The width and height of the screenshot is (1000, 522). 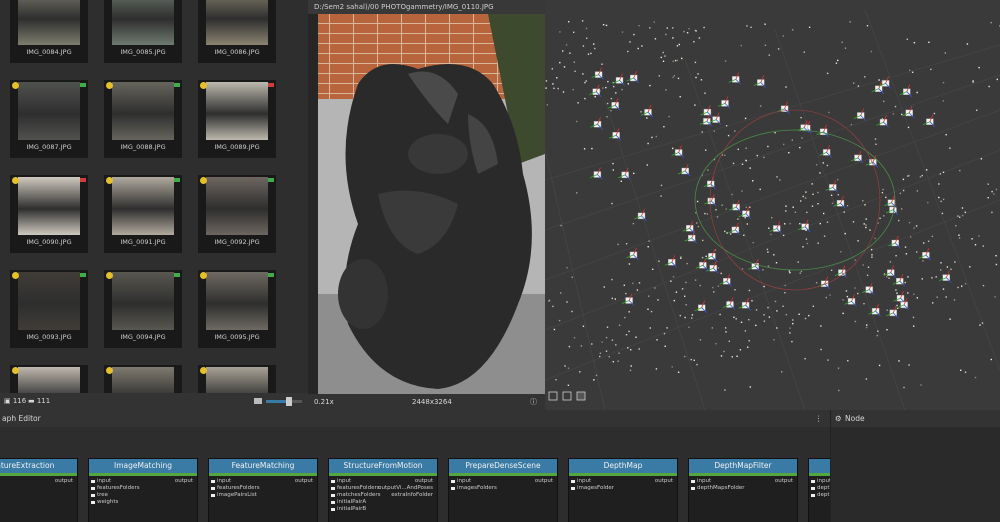 I want to click on graph-node-input: weights, so click(x=104, y=502).